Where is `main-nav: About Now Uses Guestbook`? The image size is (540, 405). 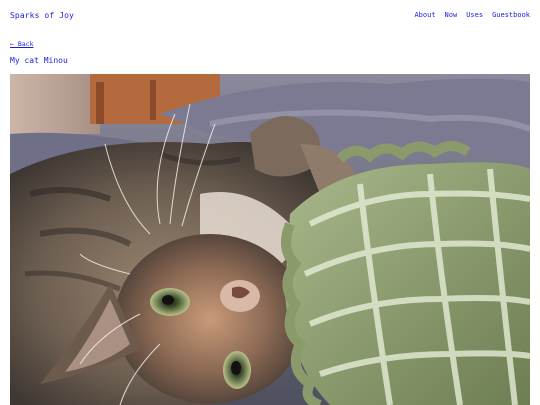 main-nav: About Now Uses Guestbook is located at coordinates (472, 15).